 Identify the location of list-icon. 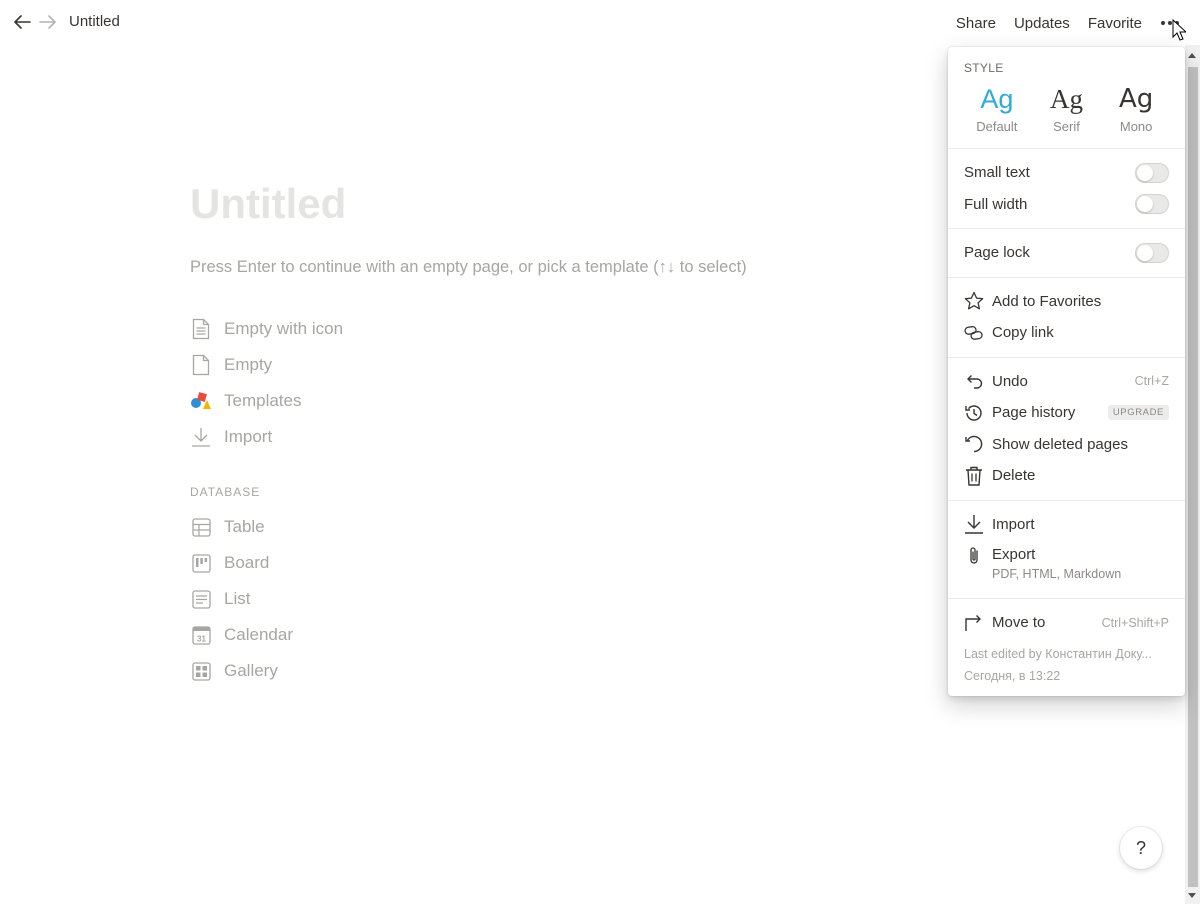
(201, 599).